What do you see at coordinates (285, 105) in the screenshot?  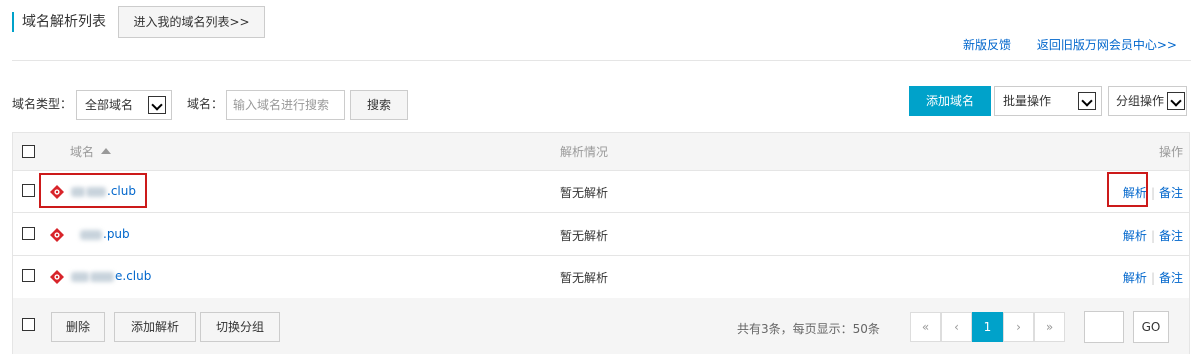 I see `search-input` at bounding box center [285, 105].